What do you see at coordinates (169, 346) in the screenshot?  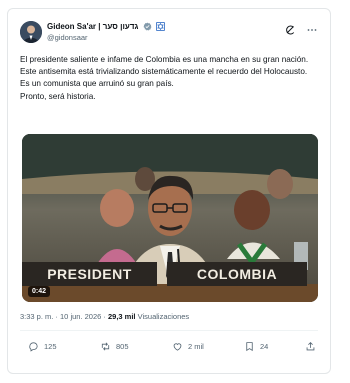 I see `action-bar: 125 805 2 mil 24` at bounding box center [169, 346].